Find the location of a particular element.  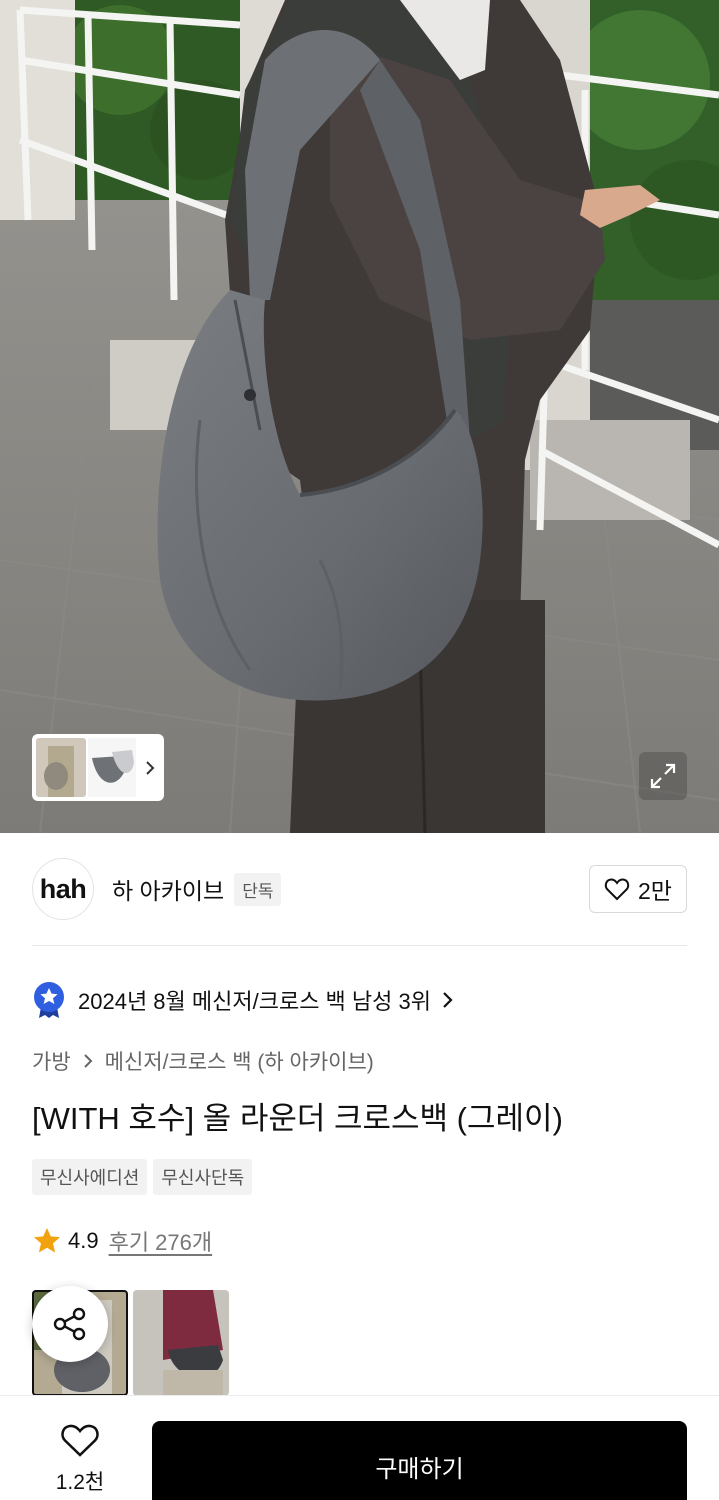

brand-like-count: 2만 is located at coordinates (655, 891).